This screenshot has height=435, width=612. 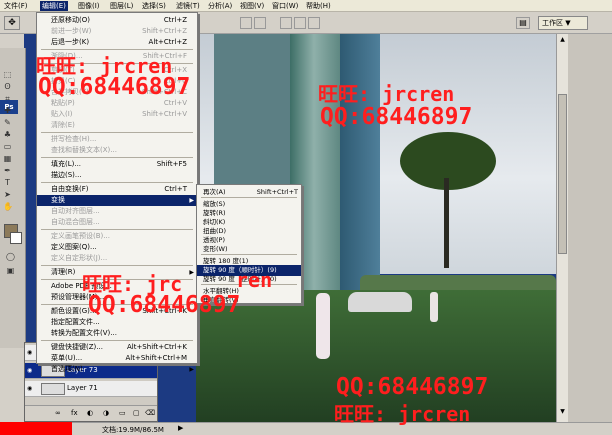 I want to click on layer-style-icon: fx, so click(x=74, y=413).